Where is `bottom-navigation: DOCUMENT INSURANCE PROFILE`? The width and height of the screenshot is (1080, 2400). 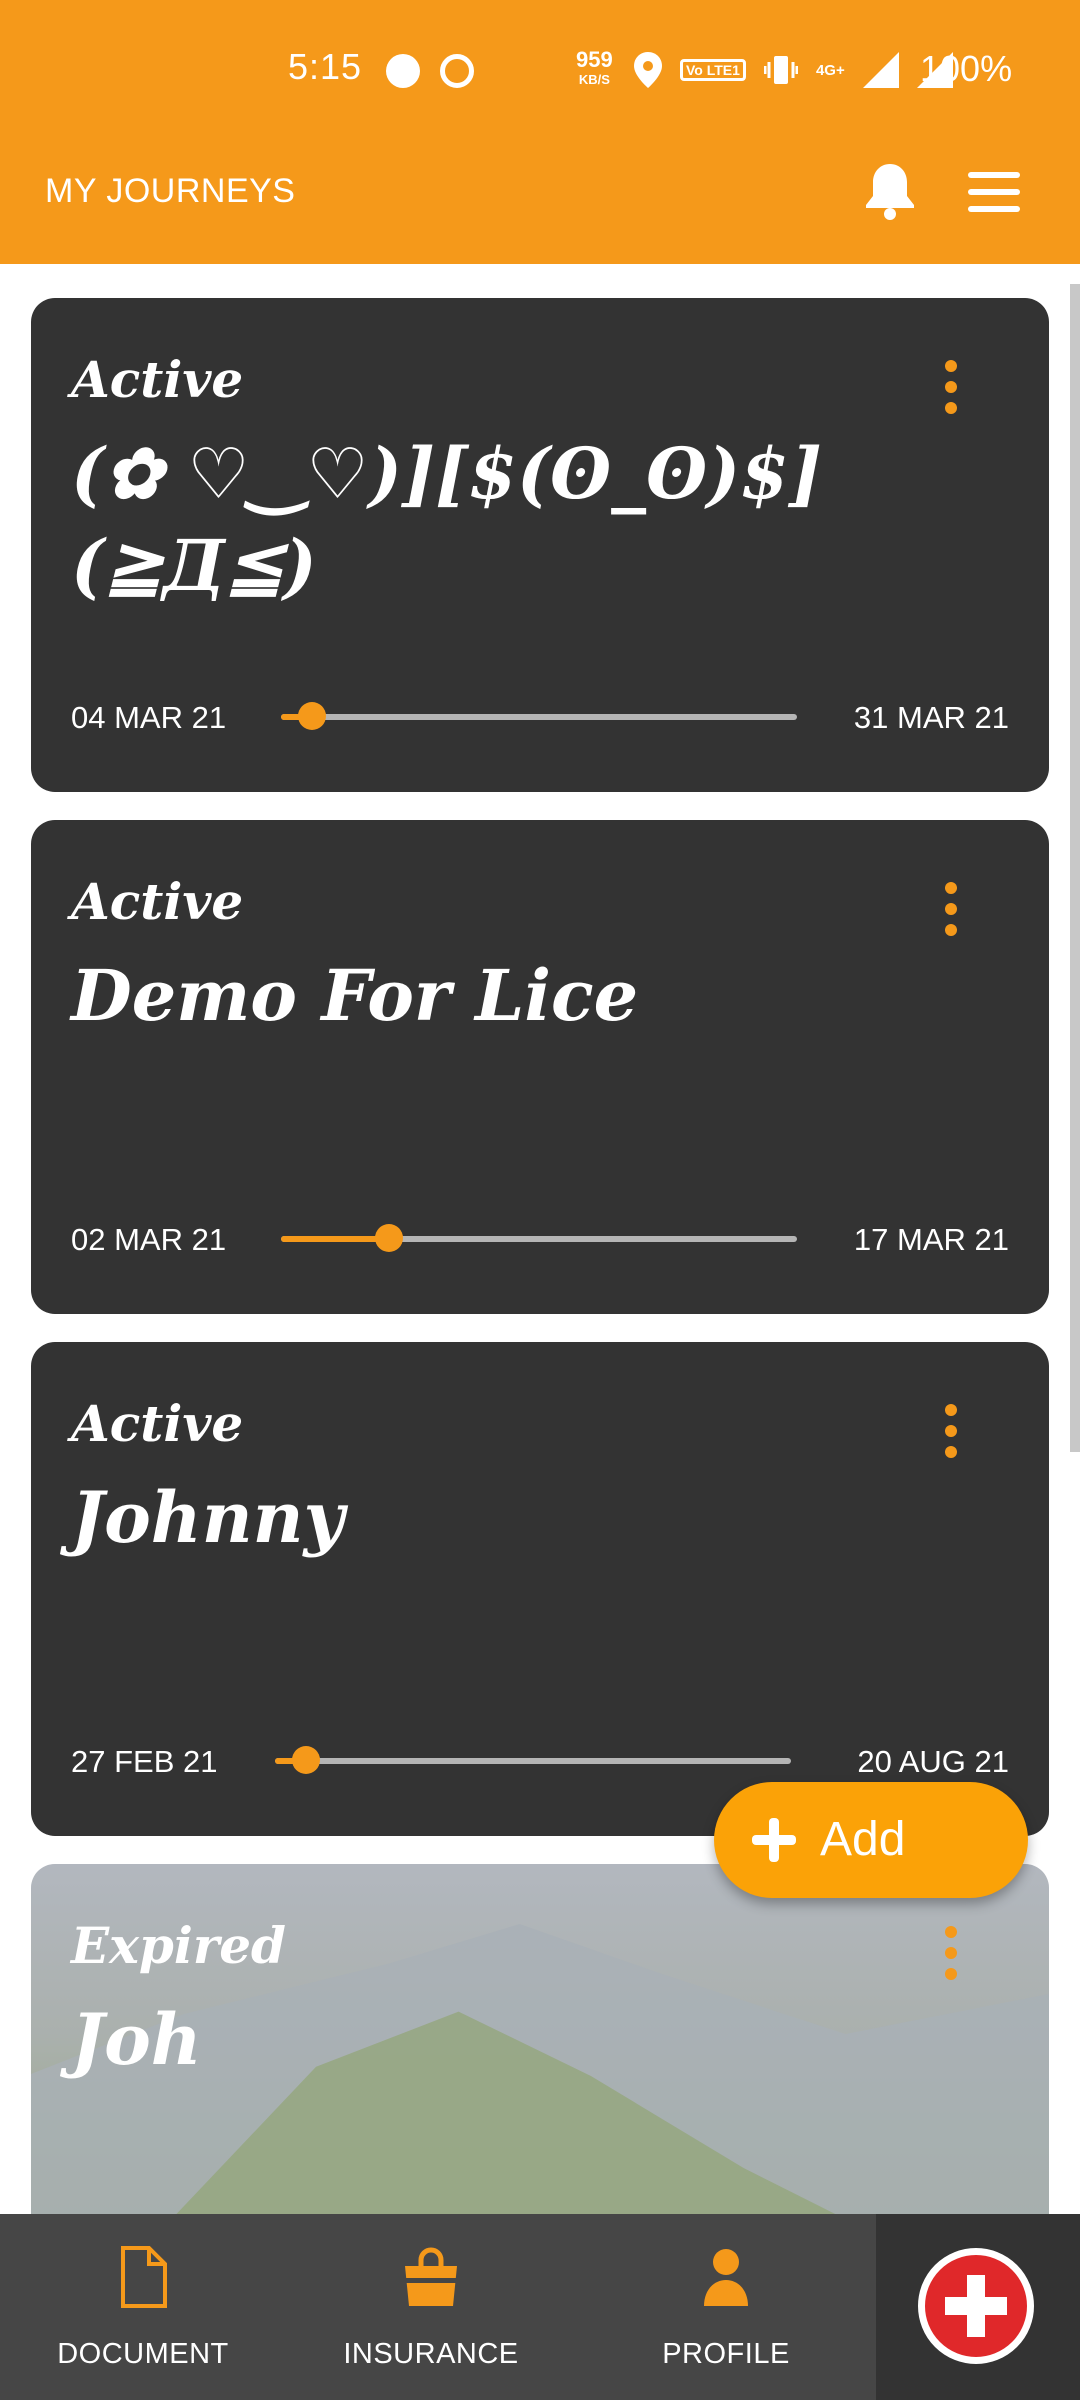 bottom-navigation: DOCUMENT INSURANCE PROFILE is located at coordinates (540, 2307).